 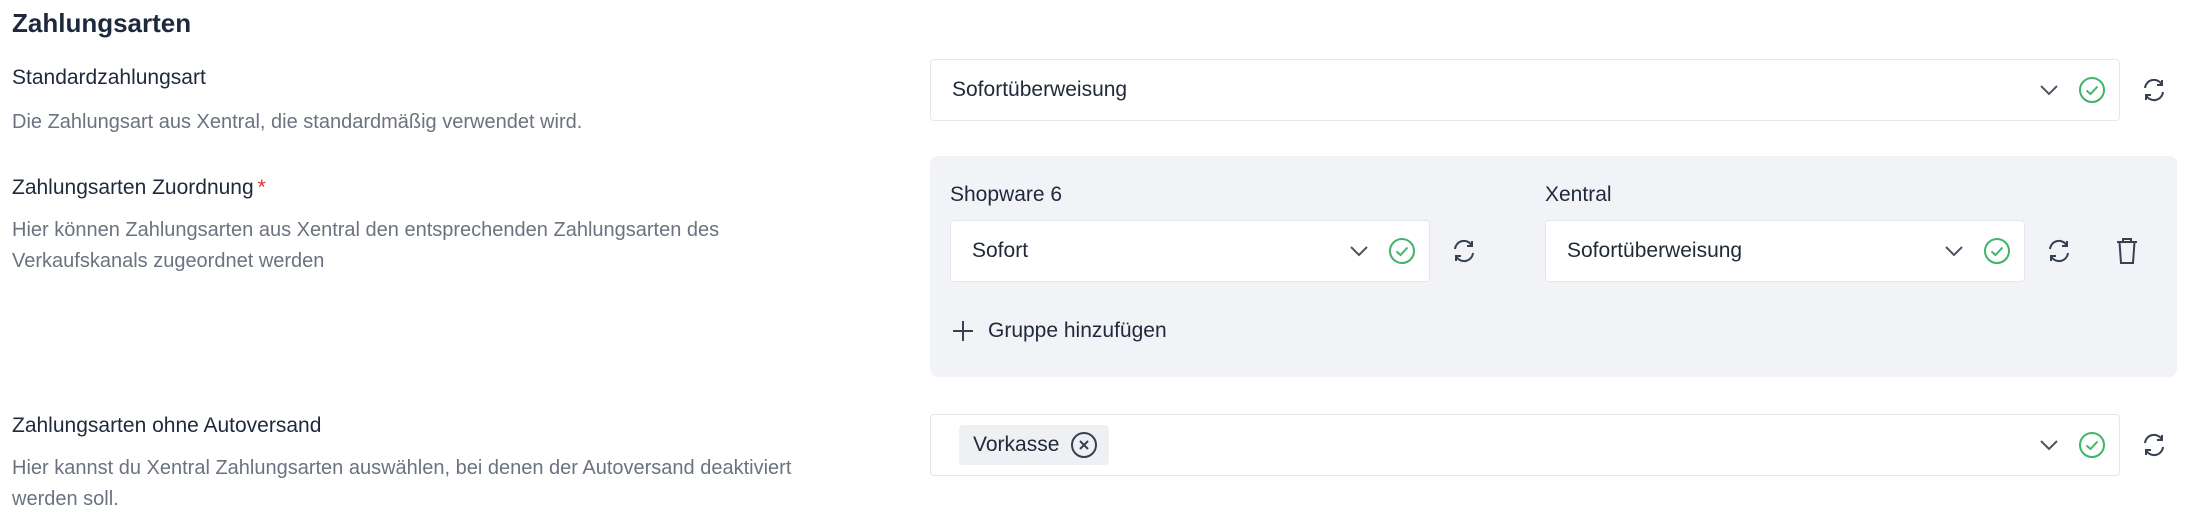 What do you see at coordinates (1553, 331) in the screenshot?
I see `add-group-button: Gruppe hinzufügen` at bounding box center [1553, 331].